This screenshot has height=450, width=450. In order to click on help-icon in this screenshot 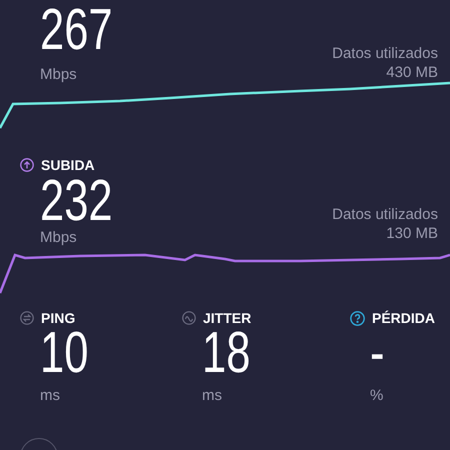, I will do `click(357, 318)`.